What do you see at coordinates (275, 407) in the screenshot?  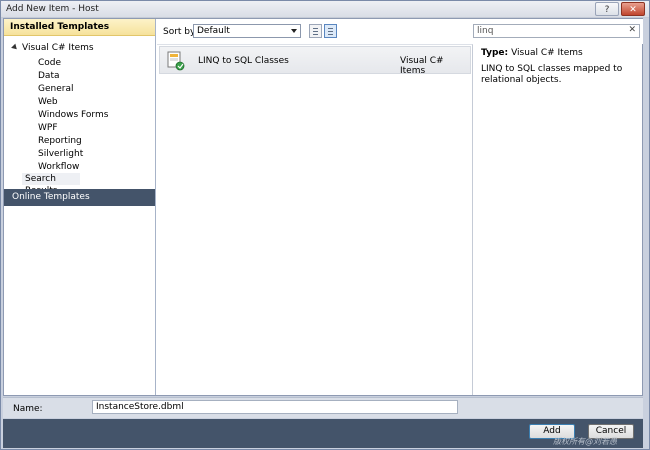 I see `name-field: InstanceStore.dbml` at bounding box center [275, 407].